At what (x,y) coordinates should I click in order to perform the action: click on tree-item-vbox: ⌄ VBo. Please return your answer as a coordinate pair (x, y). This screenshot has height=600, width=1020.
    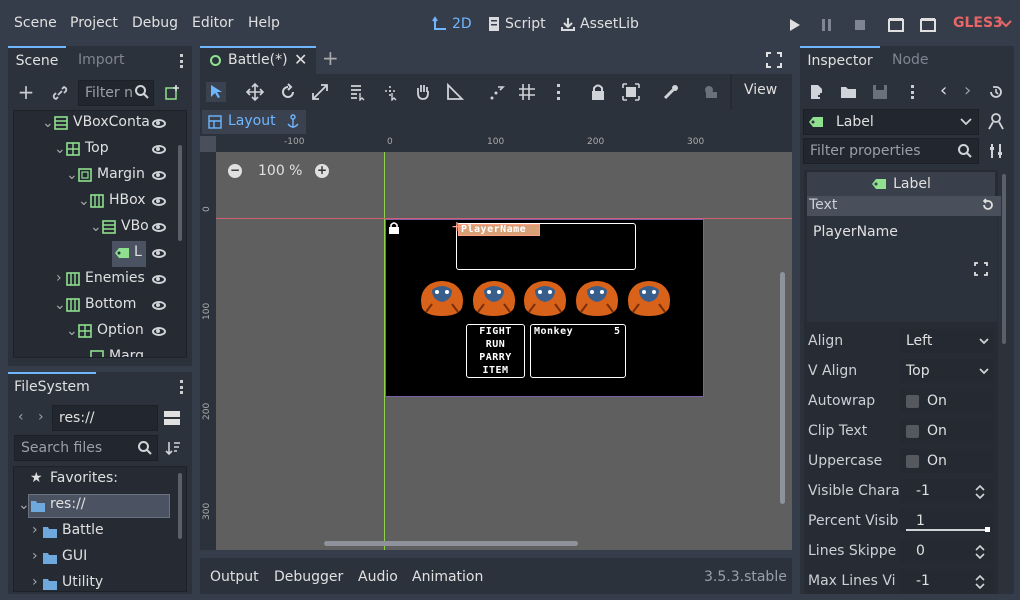
    Looking at the image, I should click on (96, 228).